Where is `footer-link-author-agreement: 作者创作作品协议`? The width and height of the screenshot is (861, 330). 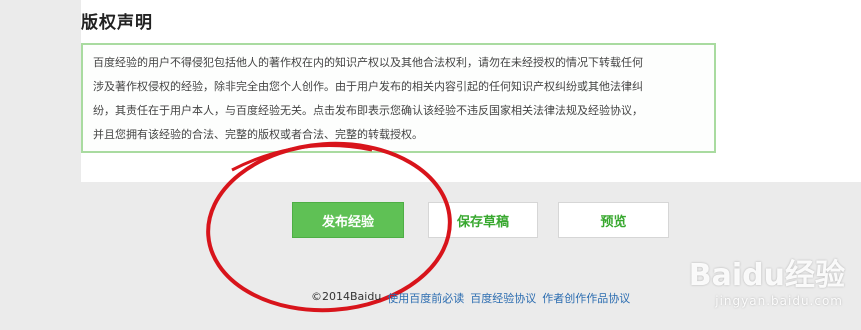
footer-link-author-agreement: 作者创作作品协议 is located at coordinates (586, 298).